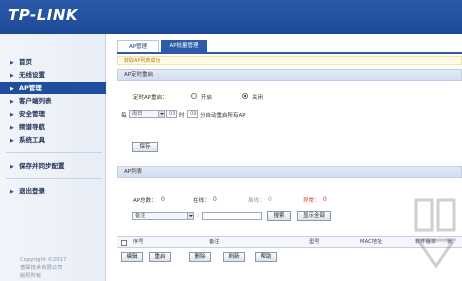  What do you see at coordinates (32, 140) in the screenshot?
I see `sidebar-item-label: 系统工具` at bounding box center [32, 140].